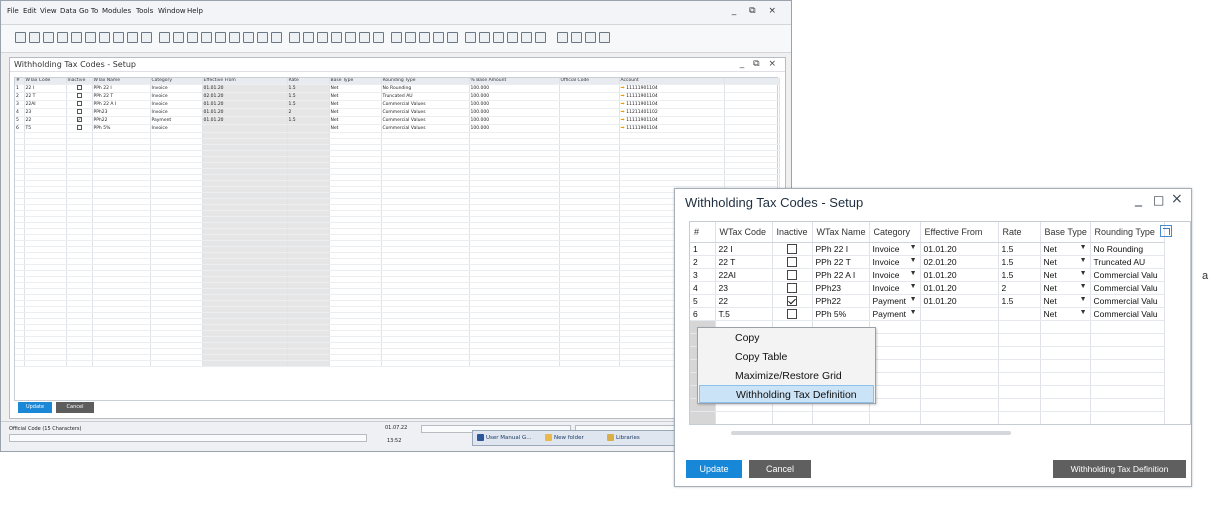  Describe the element at coordinates (121, 120) in the screenshot. I see `bg-cell-name: PPh22` at that location.